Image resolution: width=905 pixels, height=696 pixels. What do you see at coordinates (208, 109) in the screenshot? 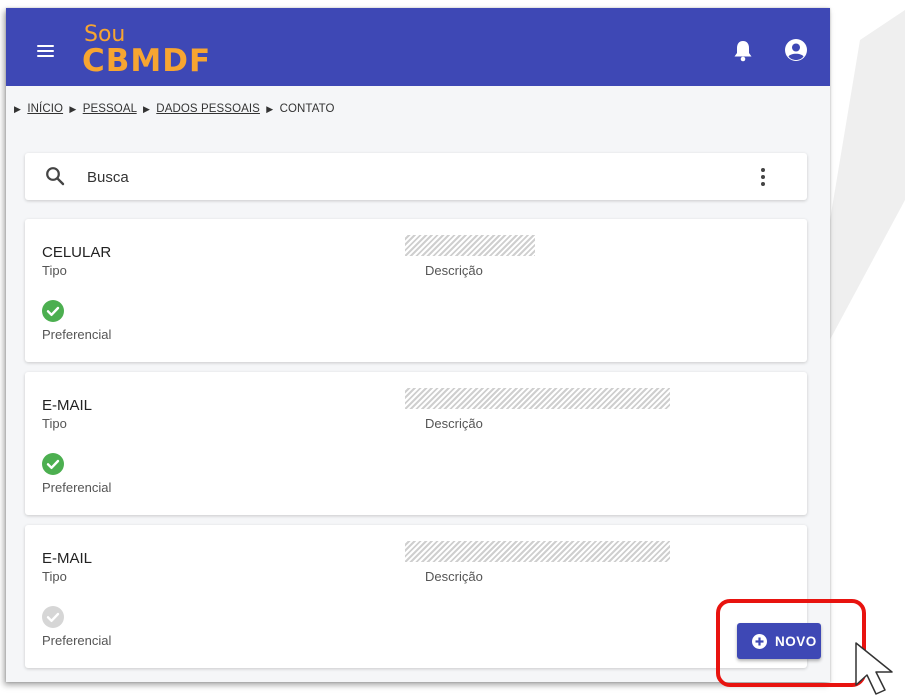
I see `breadcrumb-link-dados-pessoais: DADOS PESSOAIS` at bounding box center [208, 109].